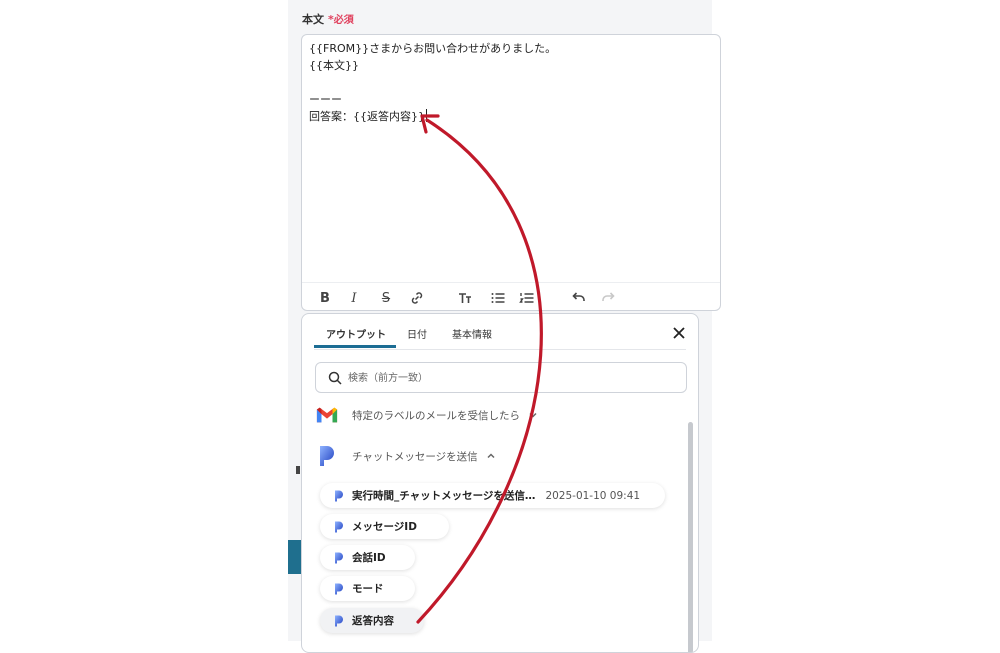  Describe the element at coordinates (355, 346) in the screenshot. I see `active-tab-indicator` at that location.